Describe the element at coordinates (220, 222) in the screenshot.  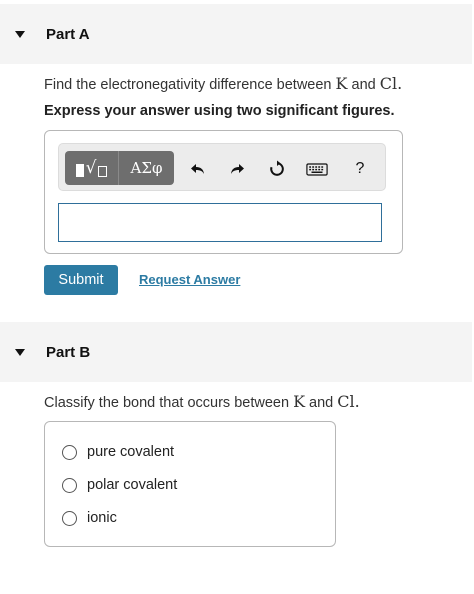
I see `answer-input` at that location.